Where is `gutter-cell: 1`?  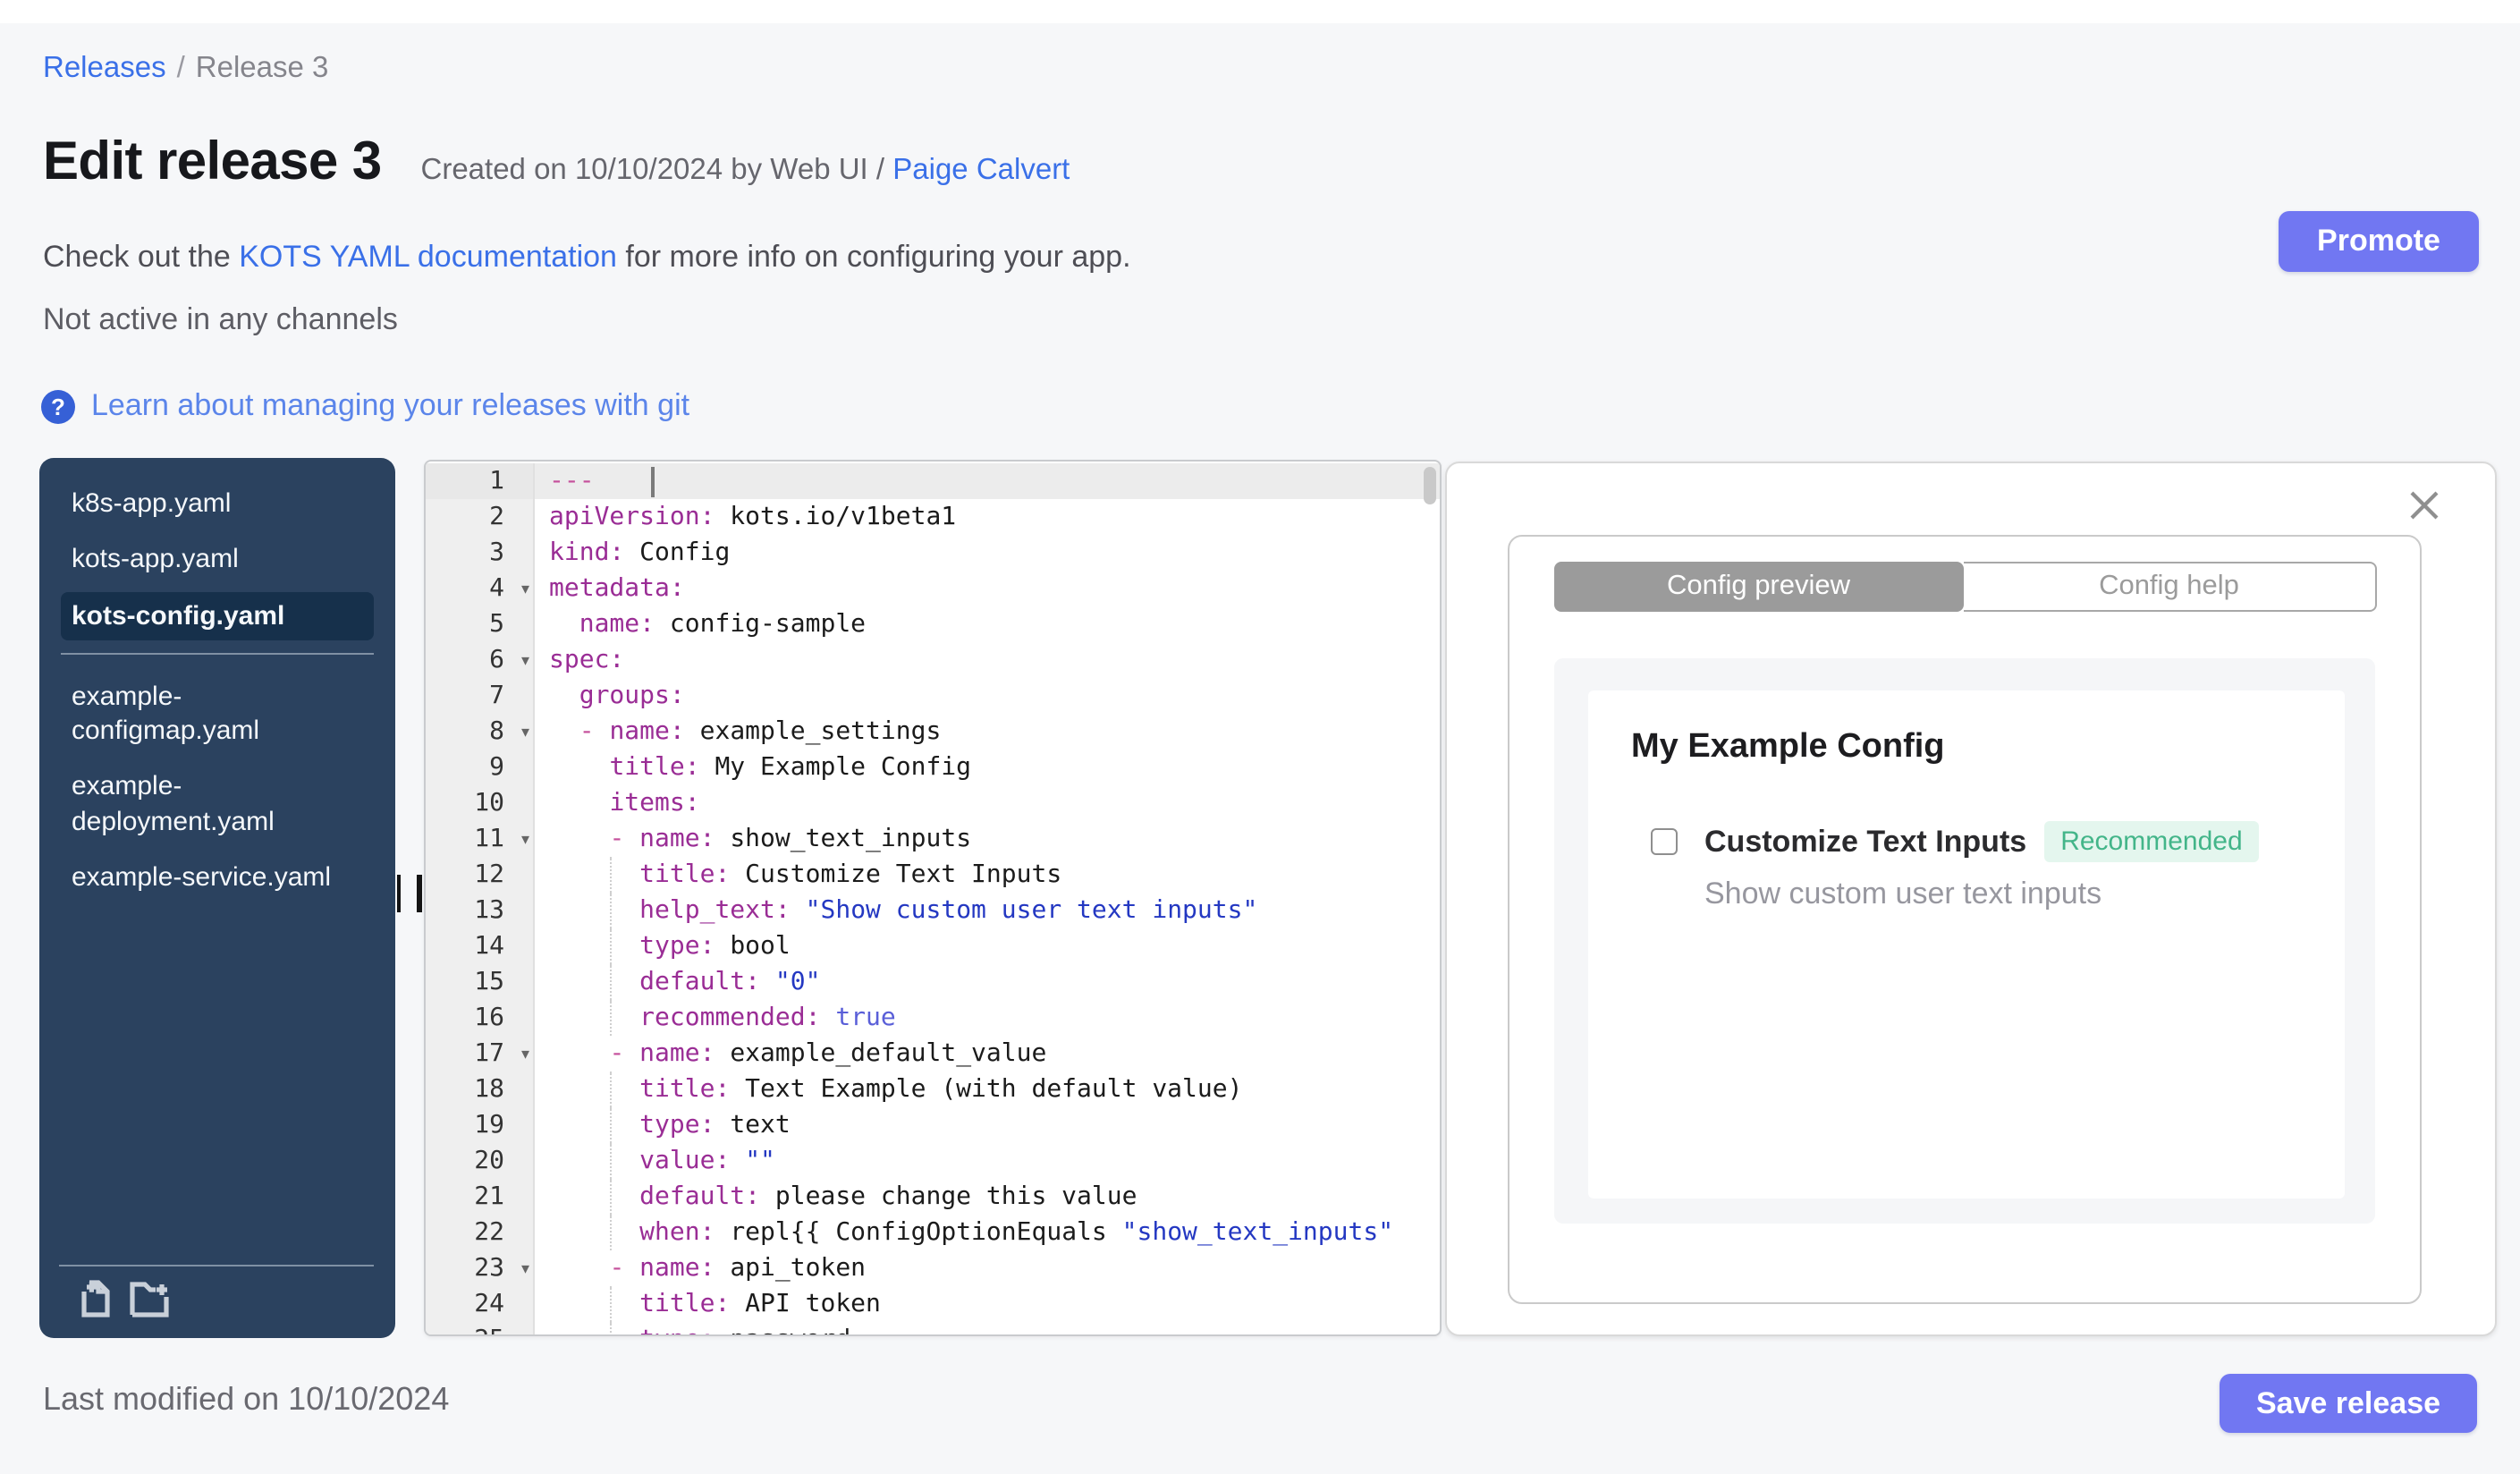 gutter-cell: 1 is located at coordinates (480, 481).